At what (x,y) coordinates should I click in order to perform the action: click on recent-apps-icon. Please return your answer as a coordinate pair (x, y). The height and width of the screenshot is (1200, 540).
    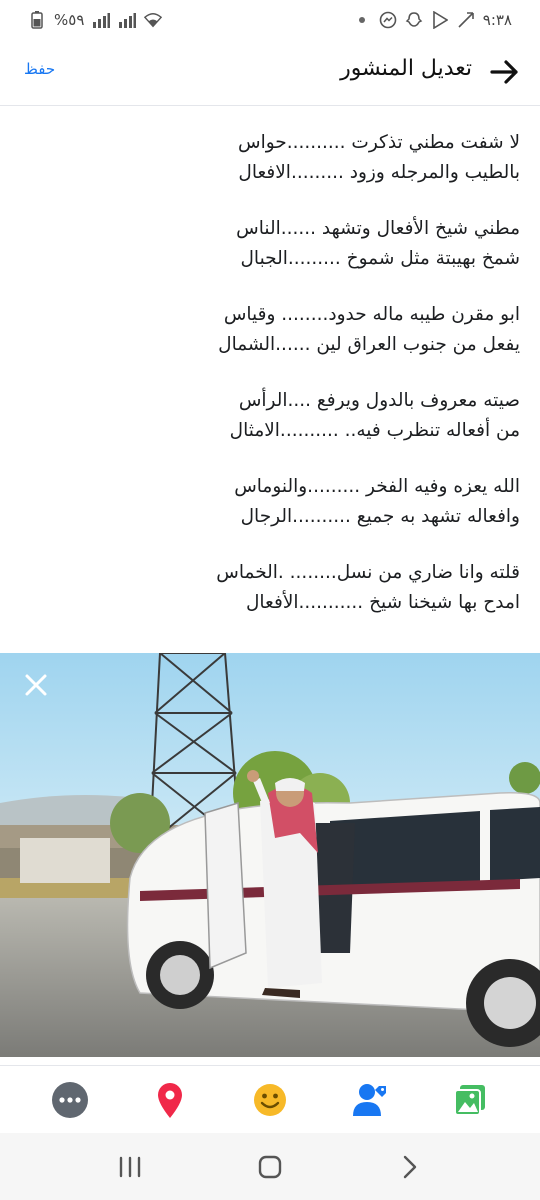
    Looking at the image, I should click on (130, 1166).